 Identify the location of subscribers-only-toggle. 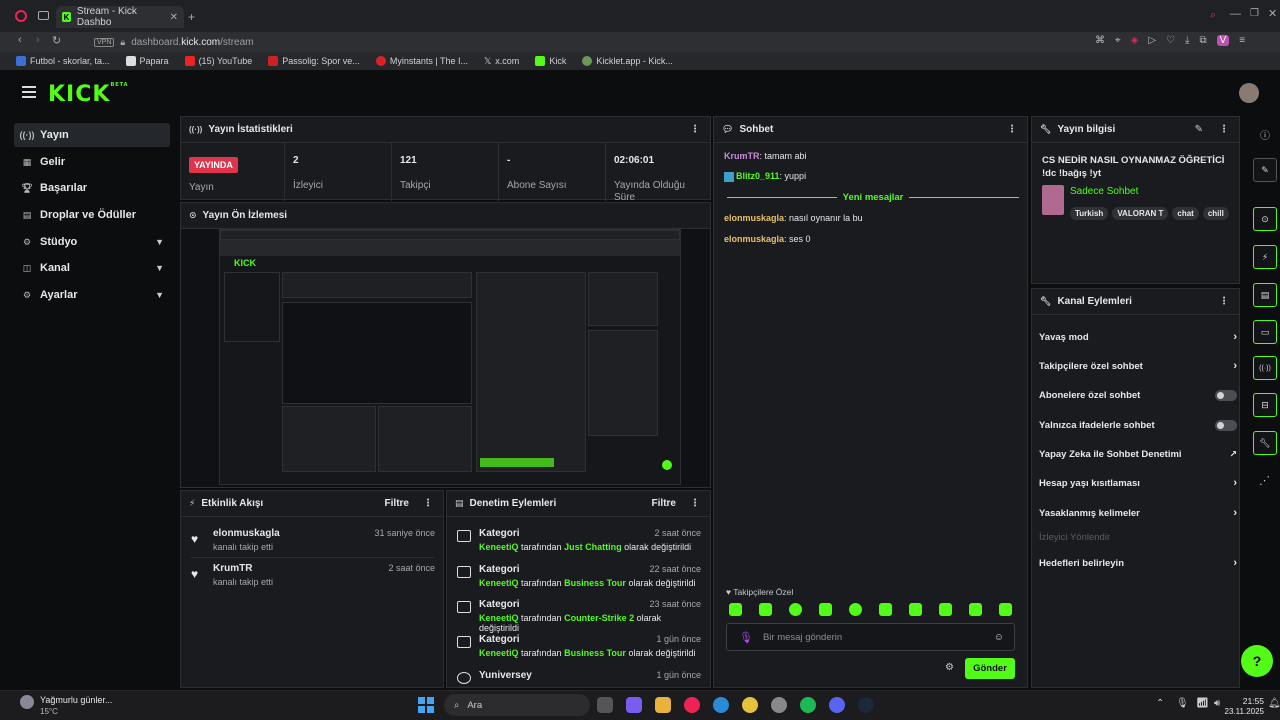
(1226, 395).